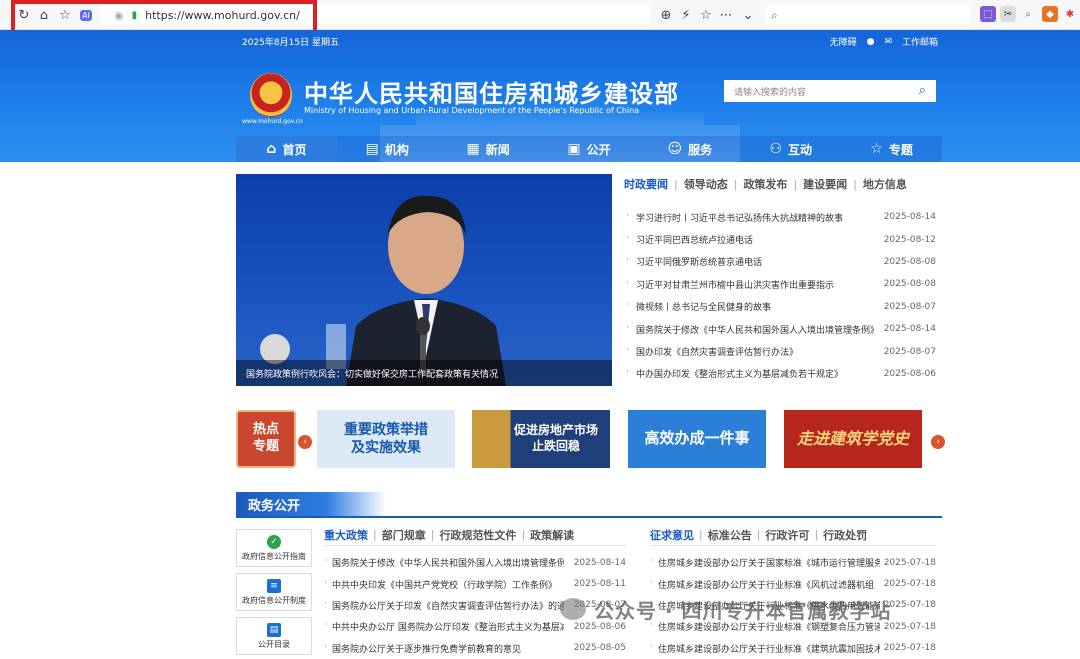 This screenshot has height=659, width=1080. I want to click on site-favicon-icon: ◉, so click(119, 15).